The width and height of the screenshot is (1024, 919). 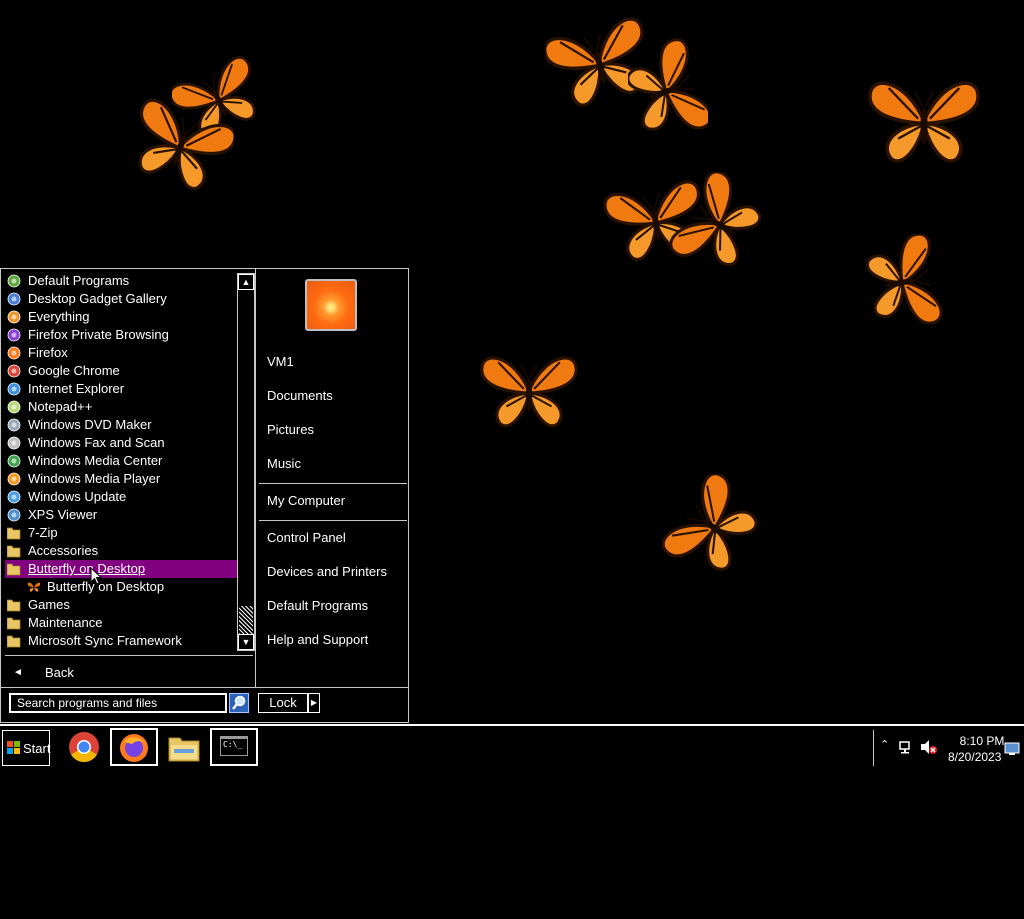 I want to click on windows-update-icon, so click(x=14, y=497).